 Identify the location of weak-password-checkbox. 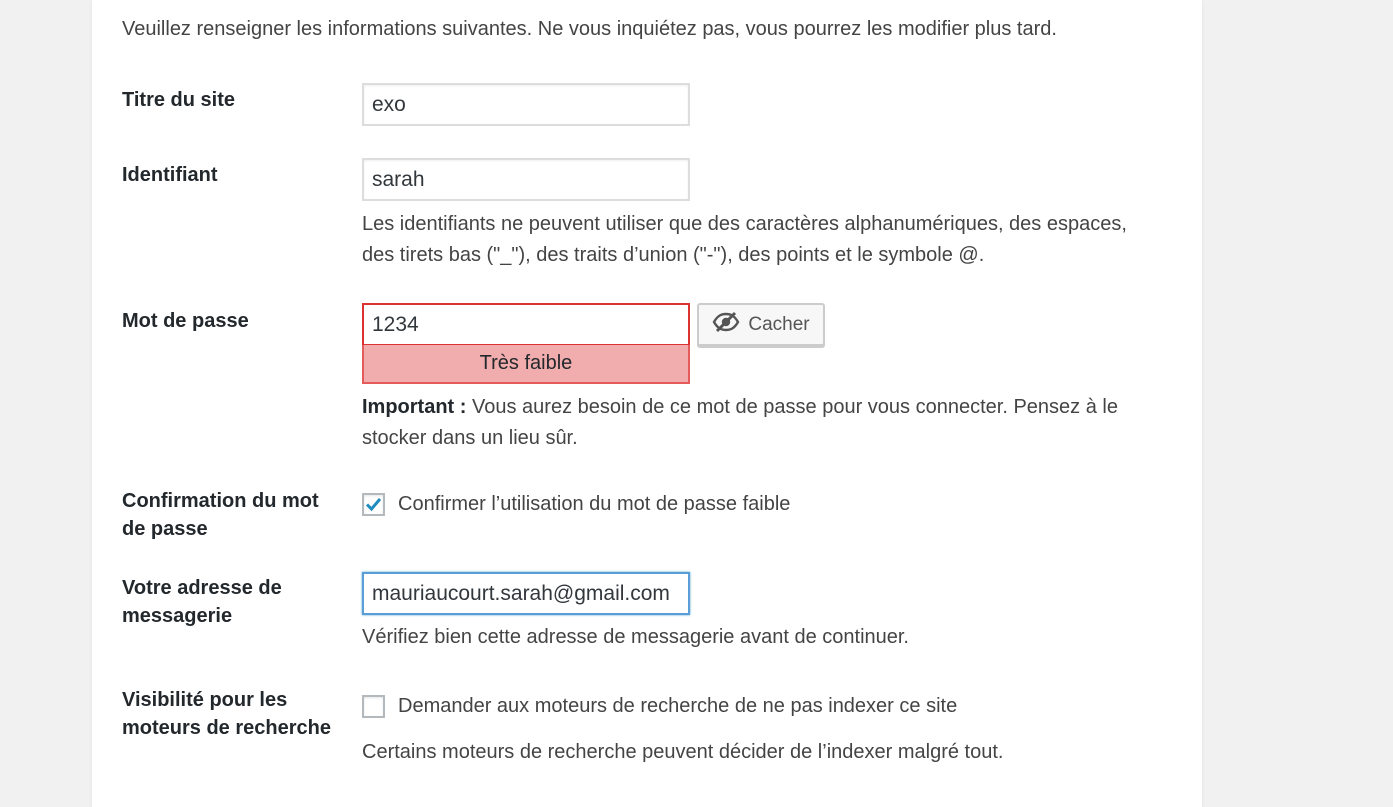
(373, 504).